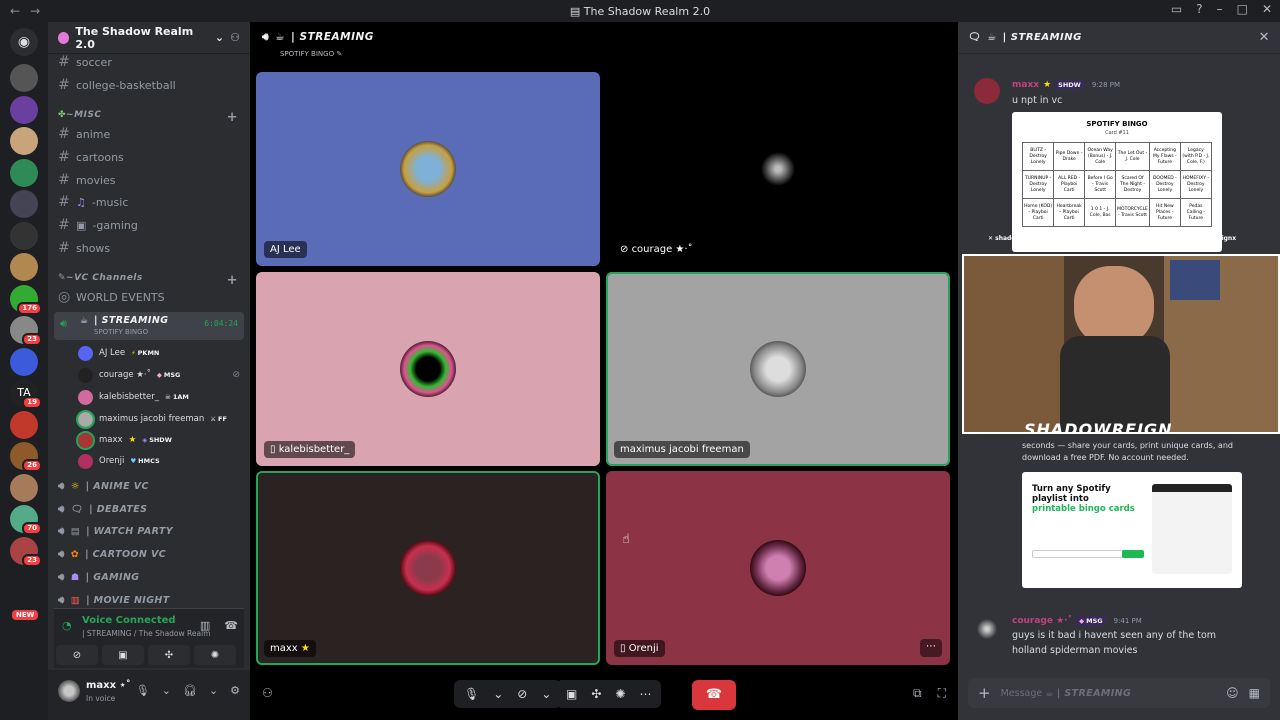 This screenshot has height=720, width=1280. What do you see at coordinates (61, 554) in the screenshot?
I see `speaker-icon: 🔊︎` at bounding box center [61, 554].